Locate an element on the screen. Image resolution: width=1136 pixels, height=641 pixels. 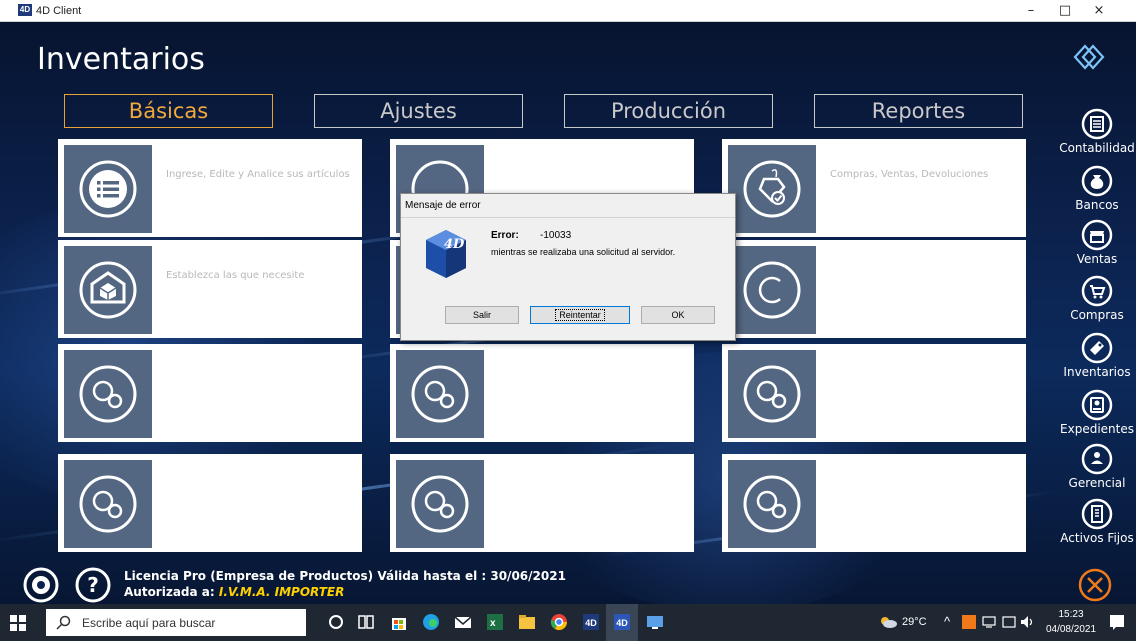
file-explorer-icon is located at coordinates (527, 622).